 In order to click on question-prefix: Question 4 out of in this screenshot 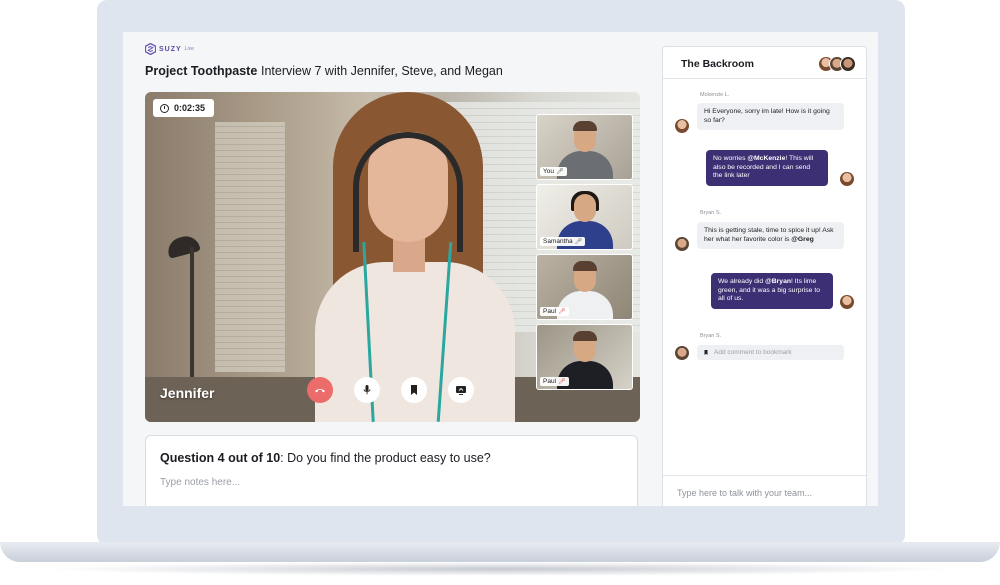, I will do `click(211, 458)`.